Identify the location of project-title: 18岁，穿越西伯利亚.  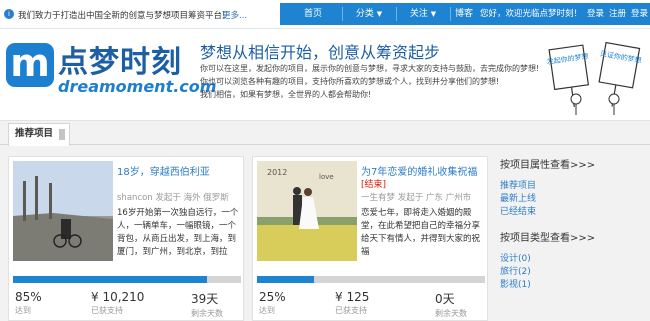
(163, 170).